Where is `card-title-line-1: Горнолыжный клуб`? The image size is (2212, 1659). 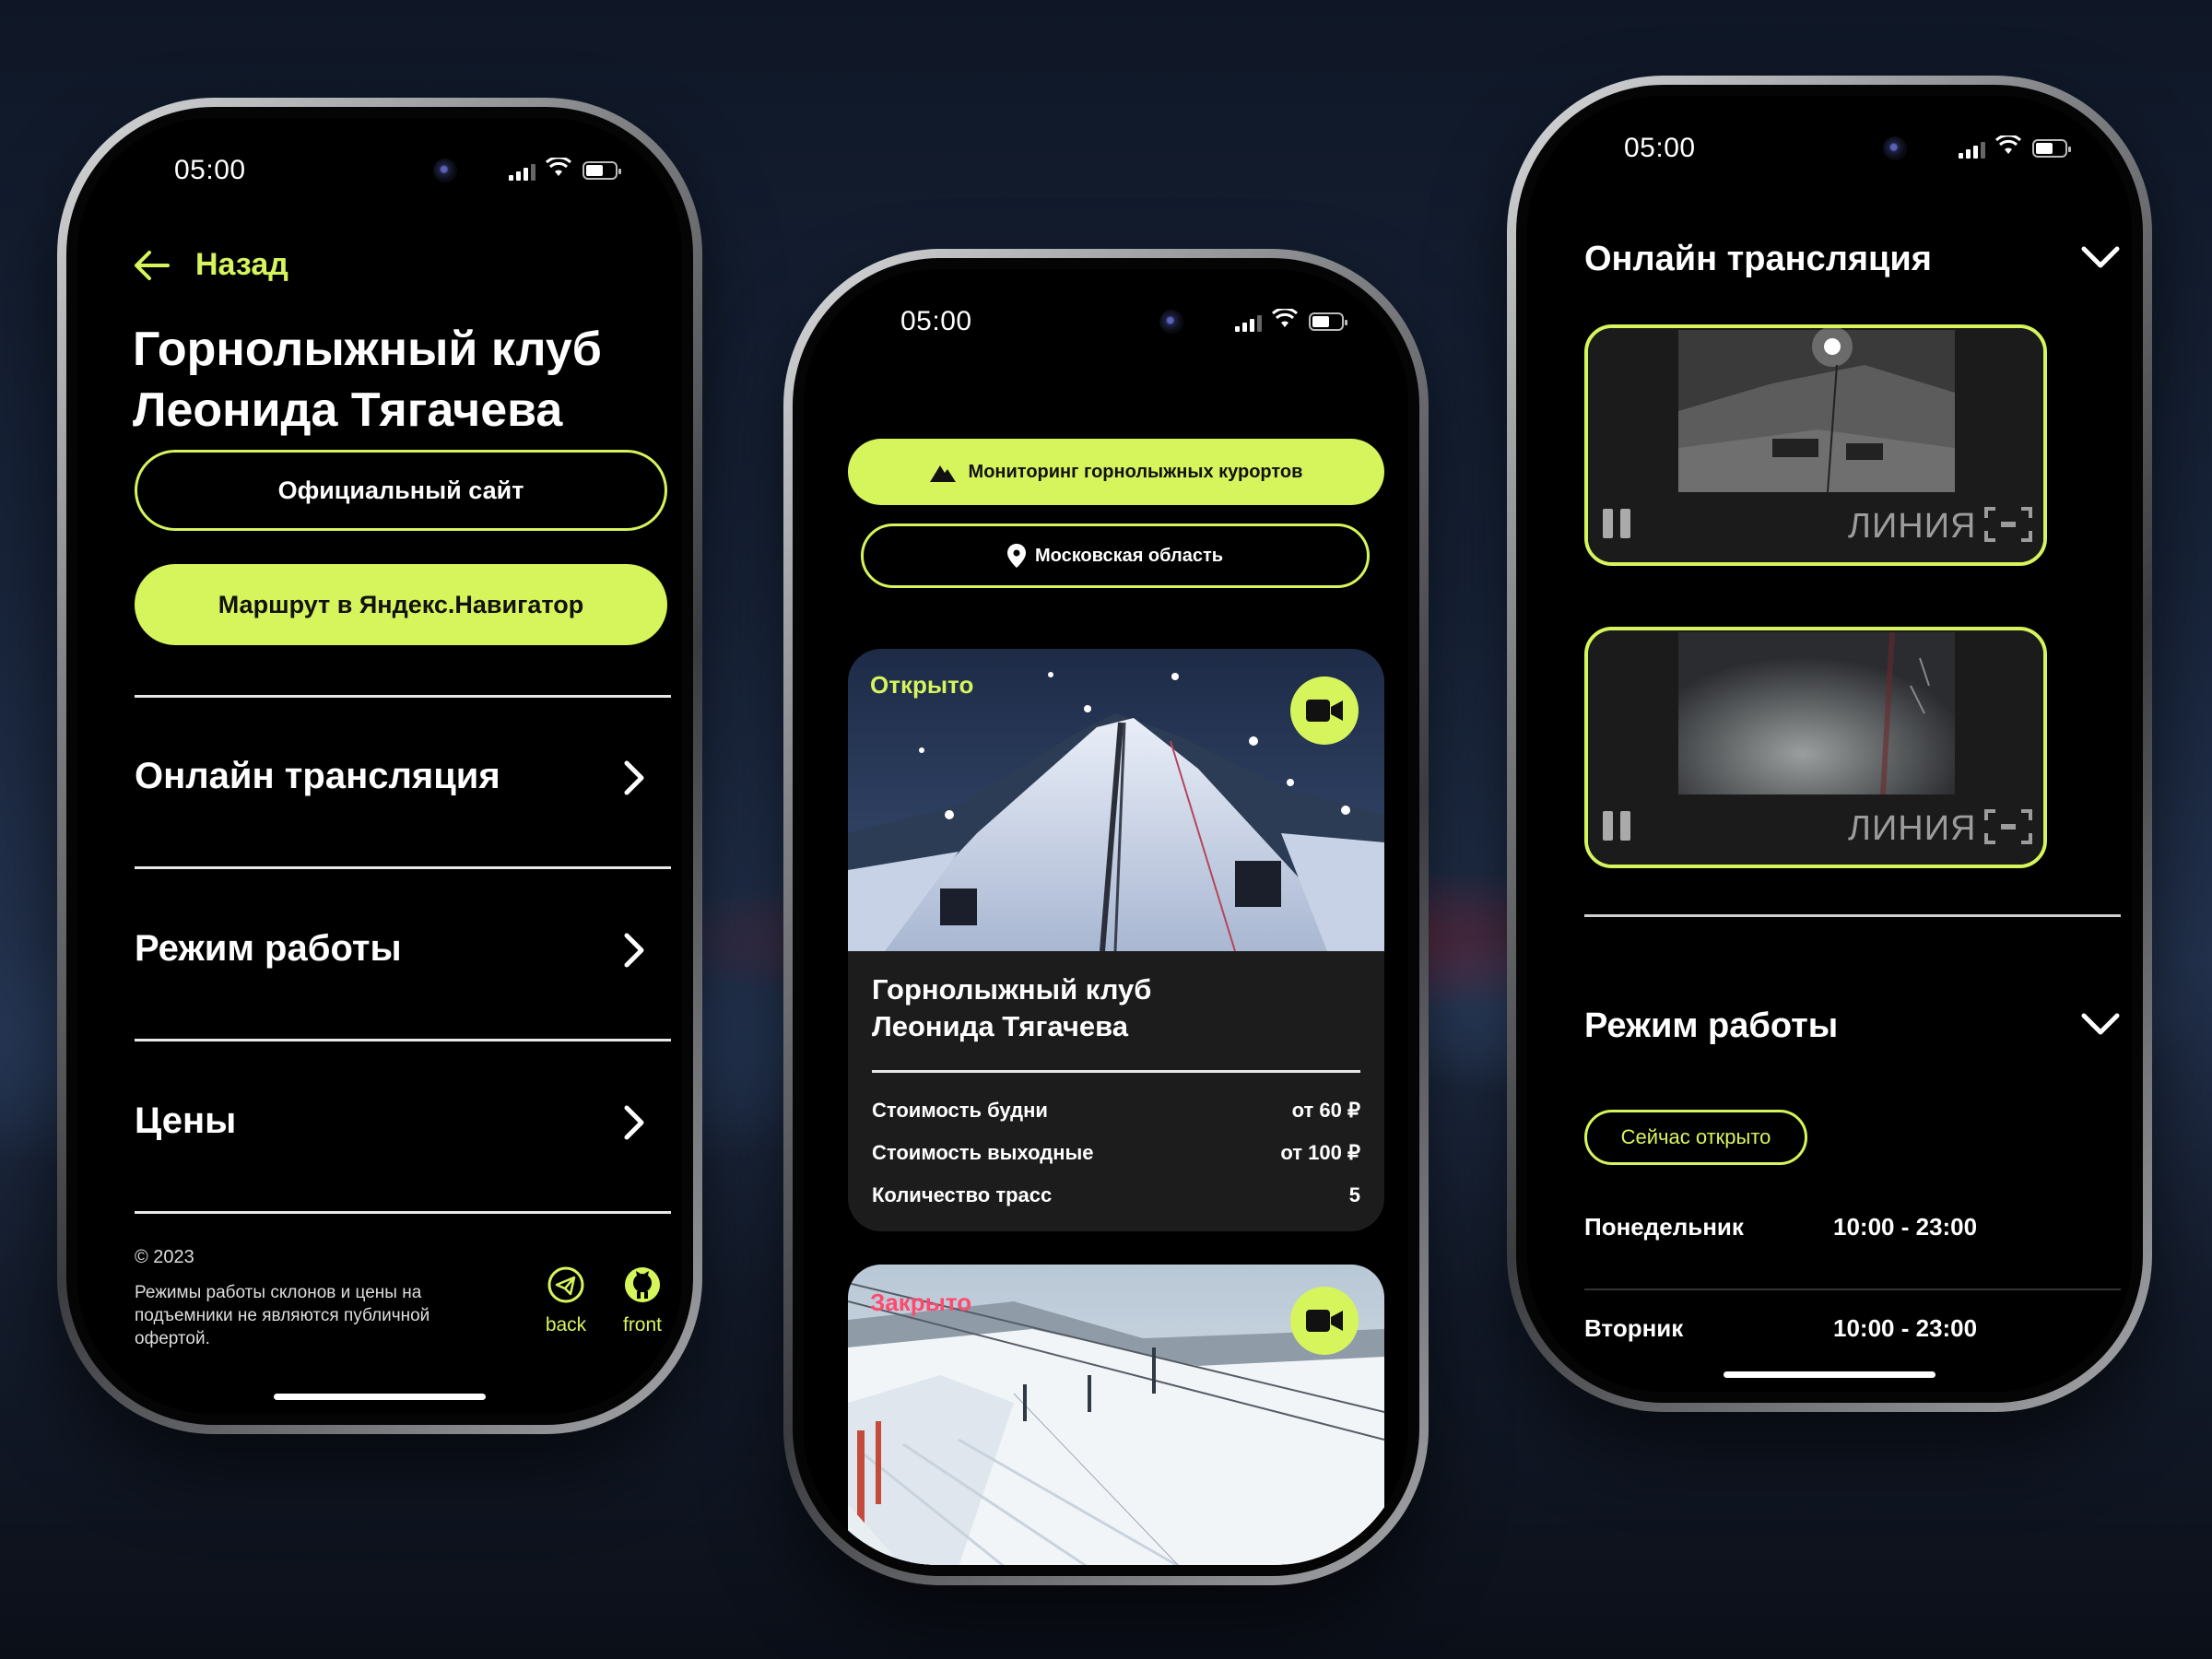 card-title-line-1: Горнолыжный клуб is located at coordinates (1012, 989).